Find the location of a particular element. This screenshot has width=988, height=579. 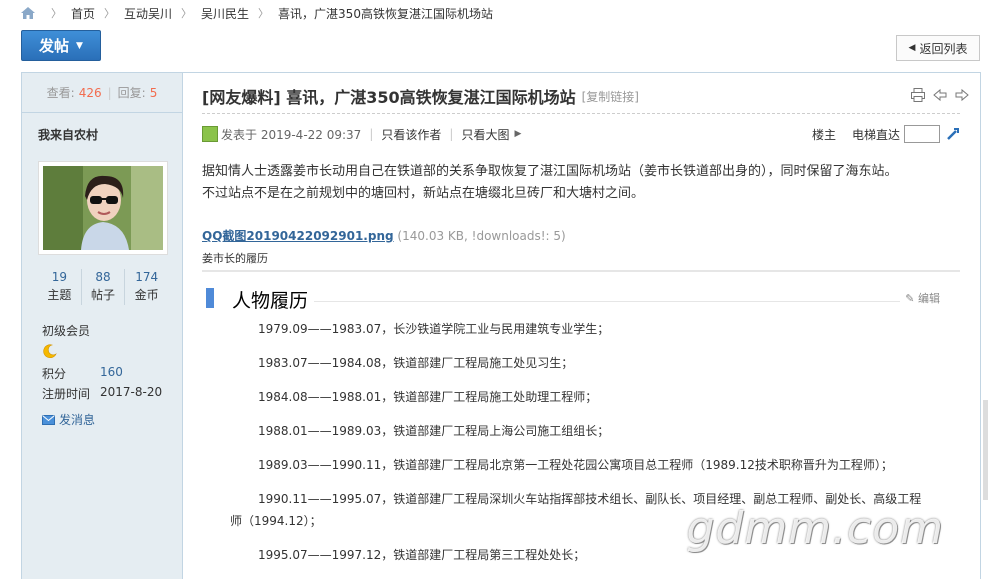

breadcrumb-home: 首页 is located at coordinates (83, 13).